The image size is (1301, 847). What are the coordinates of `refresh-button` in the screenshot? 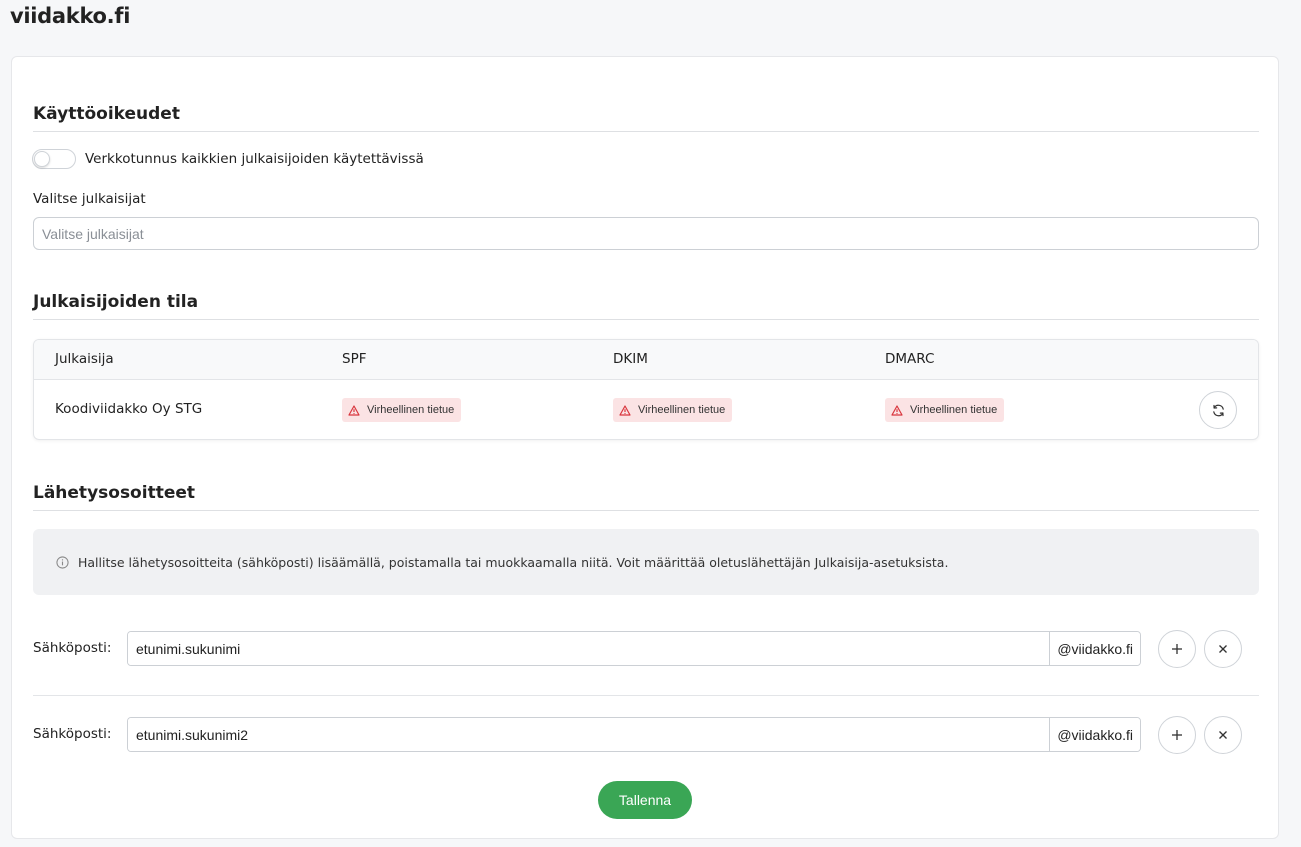 It's located at (1218, 410).